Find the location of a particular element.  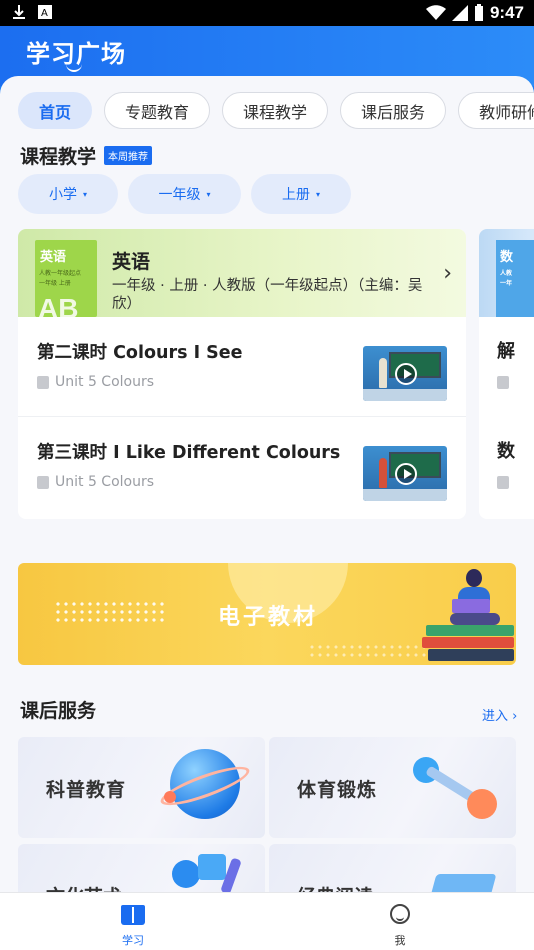

tab-after-school: 课后服务 is located at coordinates (393, 110).